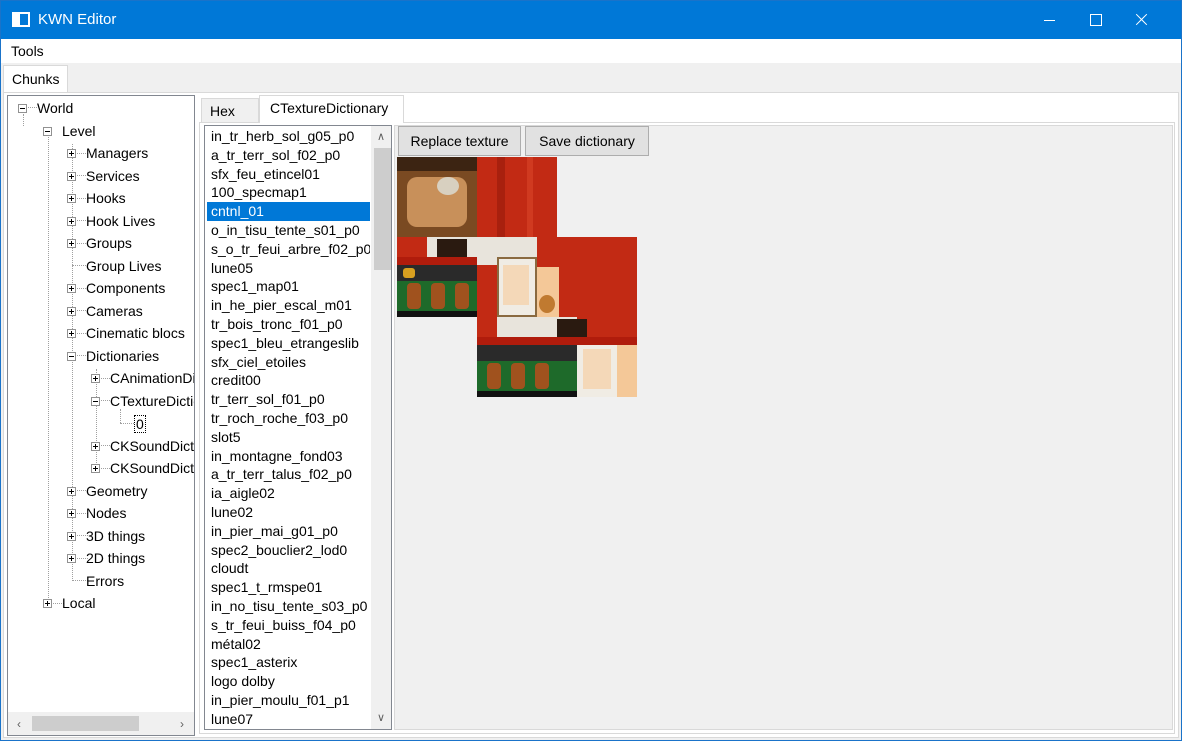  I want to click on list-item: sfx_feu_etincel01, so click(288, 174).